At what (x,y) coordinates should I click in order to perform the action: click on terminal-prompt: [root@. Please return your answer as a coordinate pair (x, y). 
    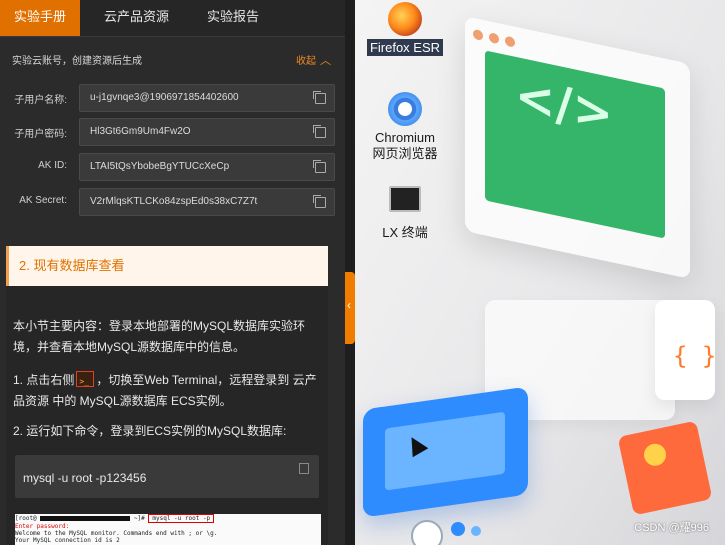
    Looking at the image, I should click on (26, 518).